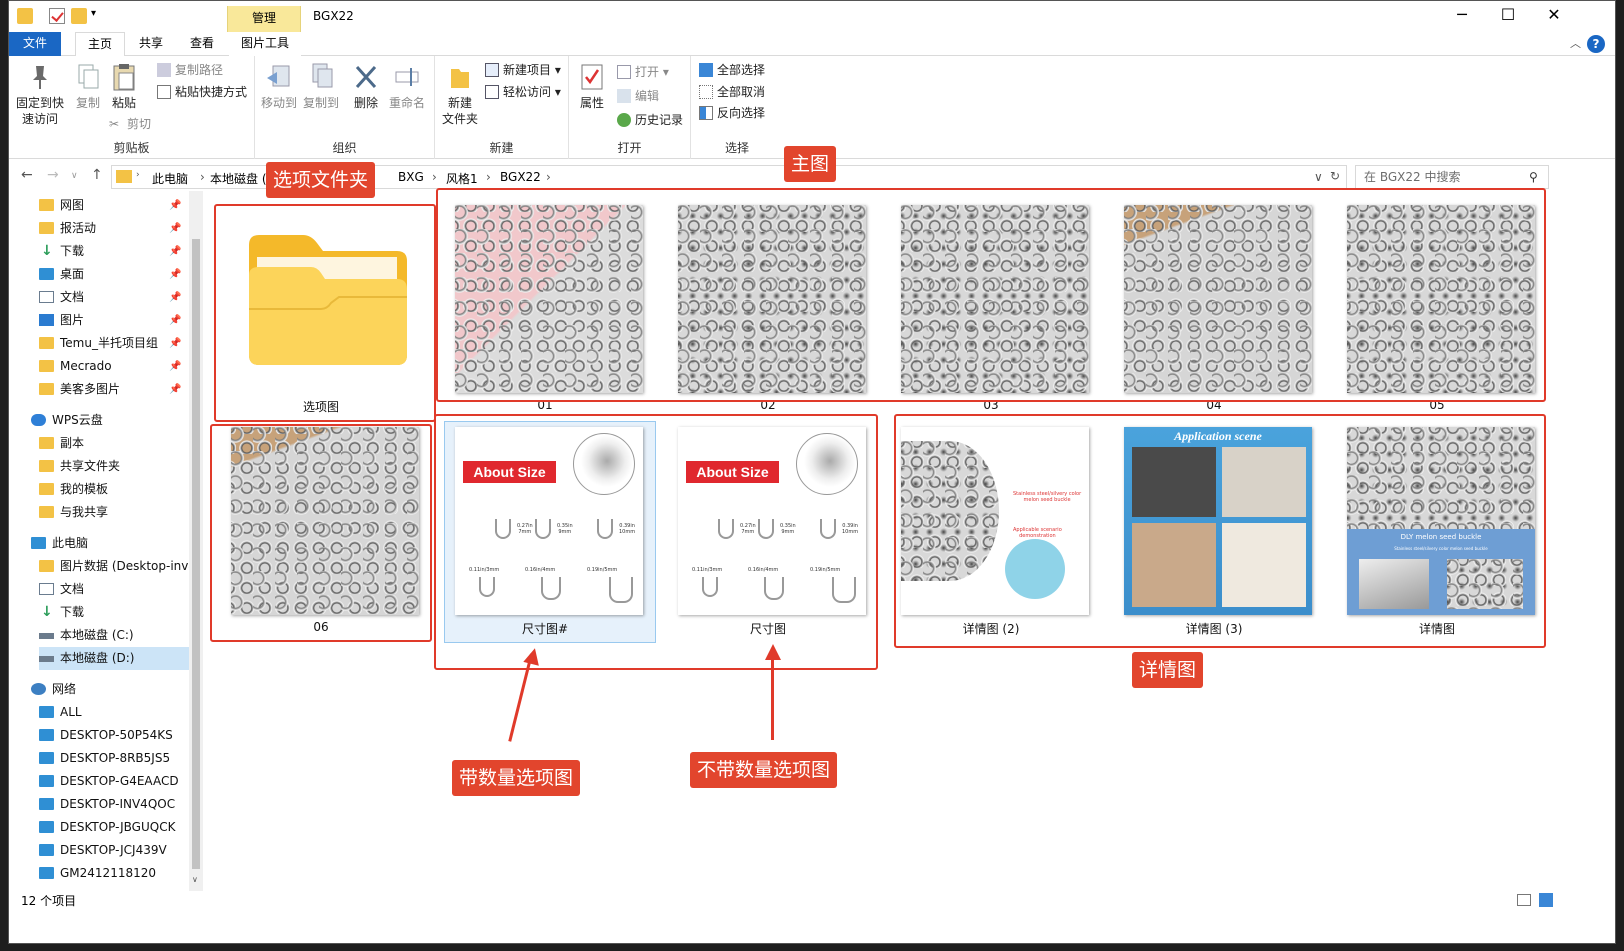 This screenshot has width=1624, height=951. Describe the element at coordinates (114, 512) in the screenshot. I see `nav-wps-item: 与我共享` at that location.